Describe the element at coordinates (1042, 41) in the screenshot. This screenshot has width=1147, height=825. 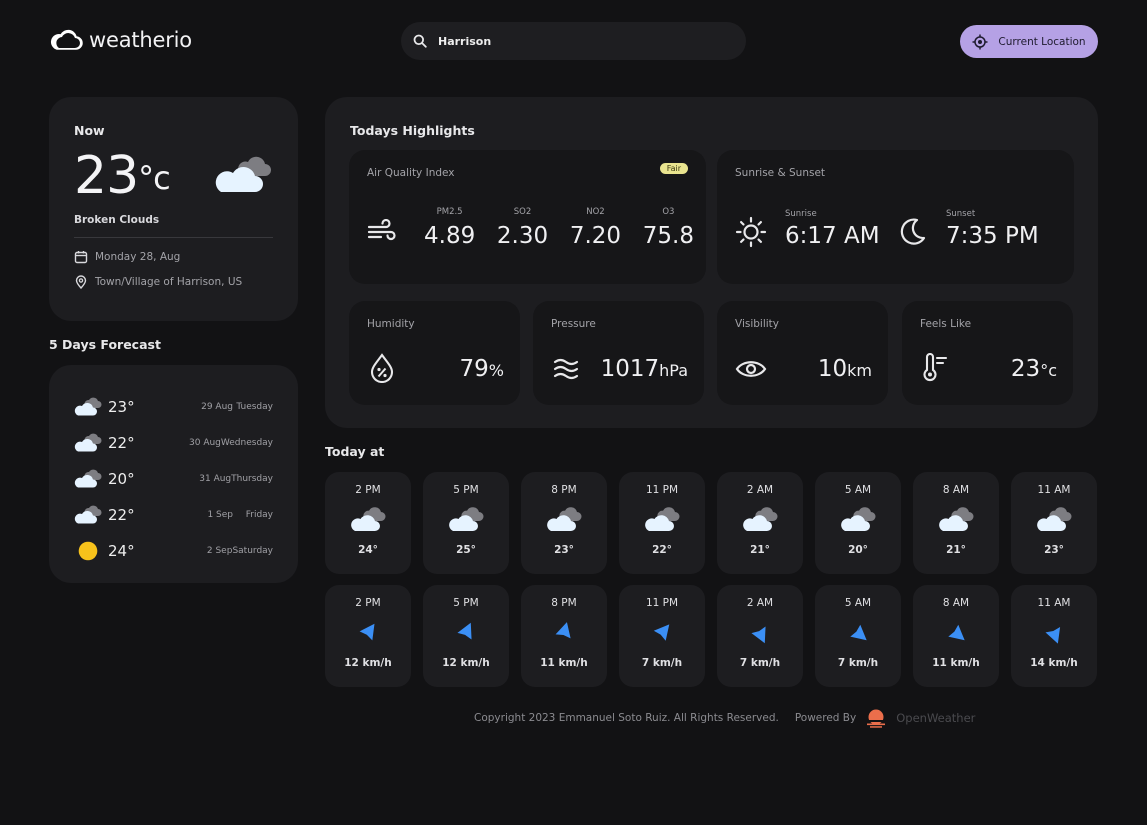
I see `current-location-label: Current Location` at that location.